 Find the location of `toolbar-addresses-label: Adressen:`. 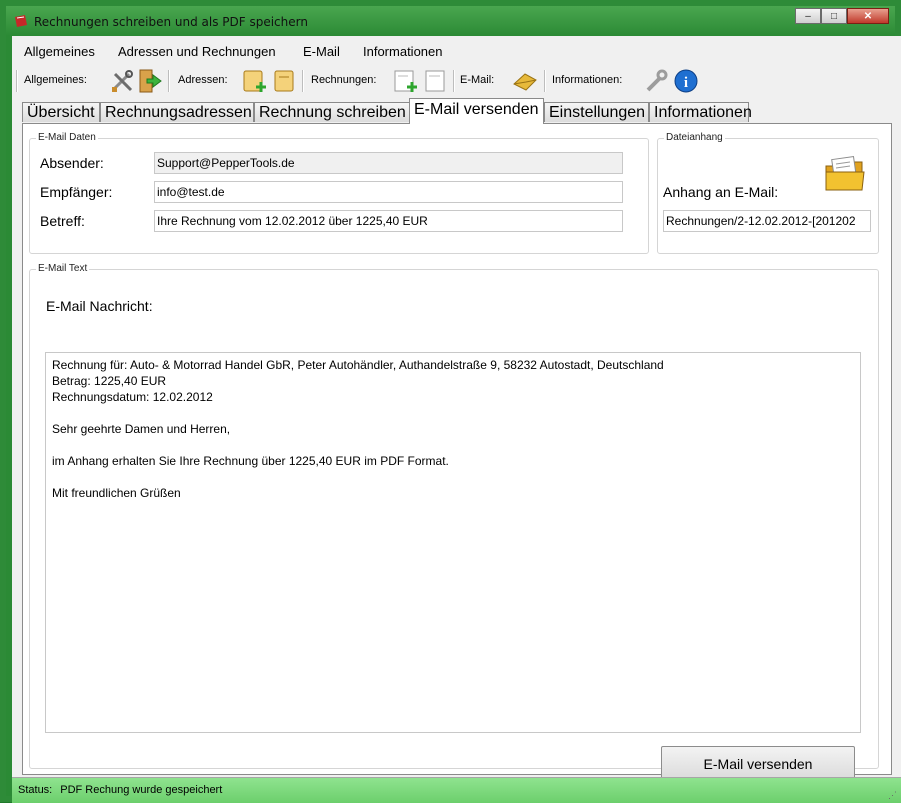

toolbar-addresses-label: Adressen: is located at coordinates (203, 80).